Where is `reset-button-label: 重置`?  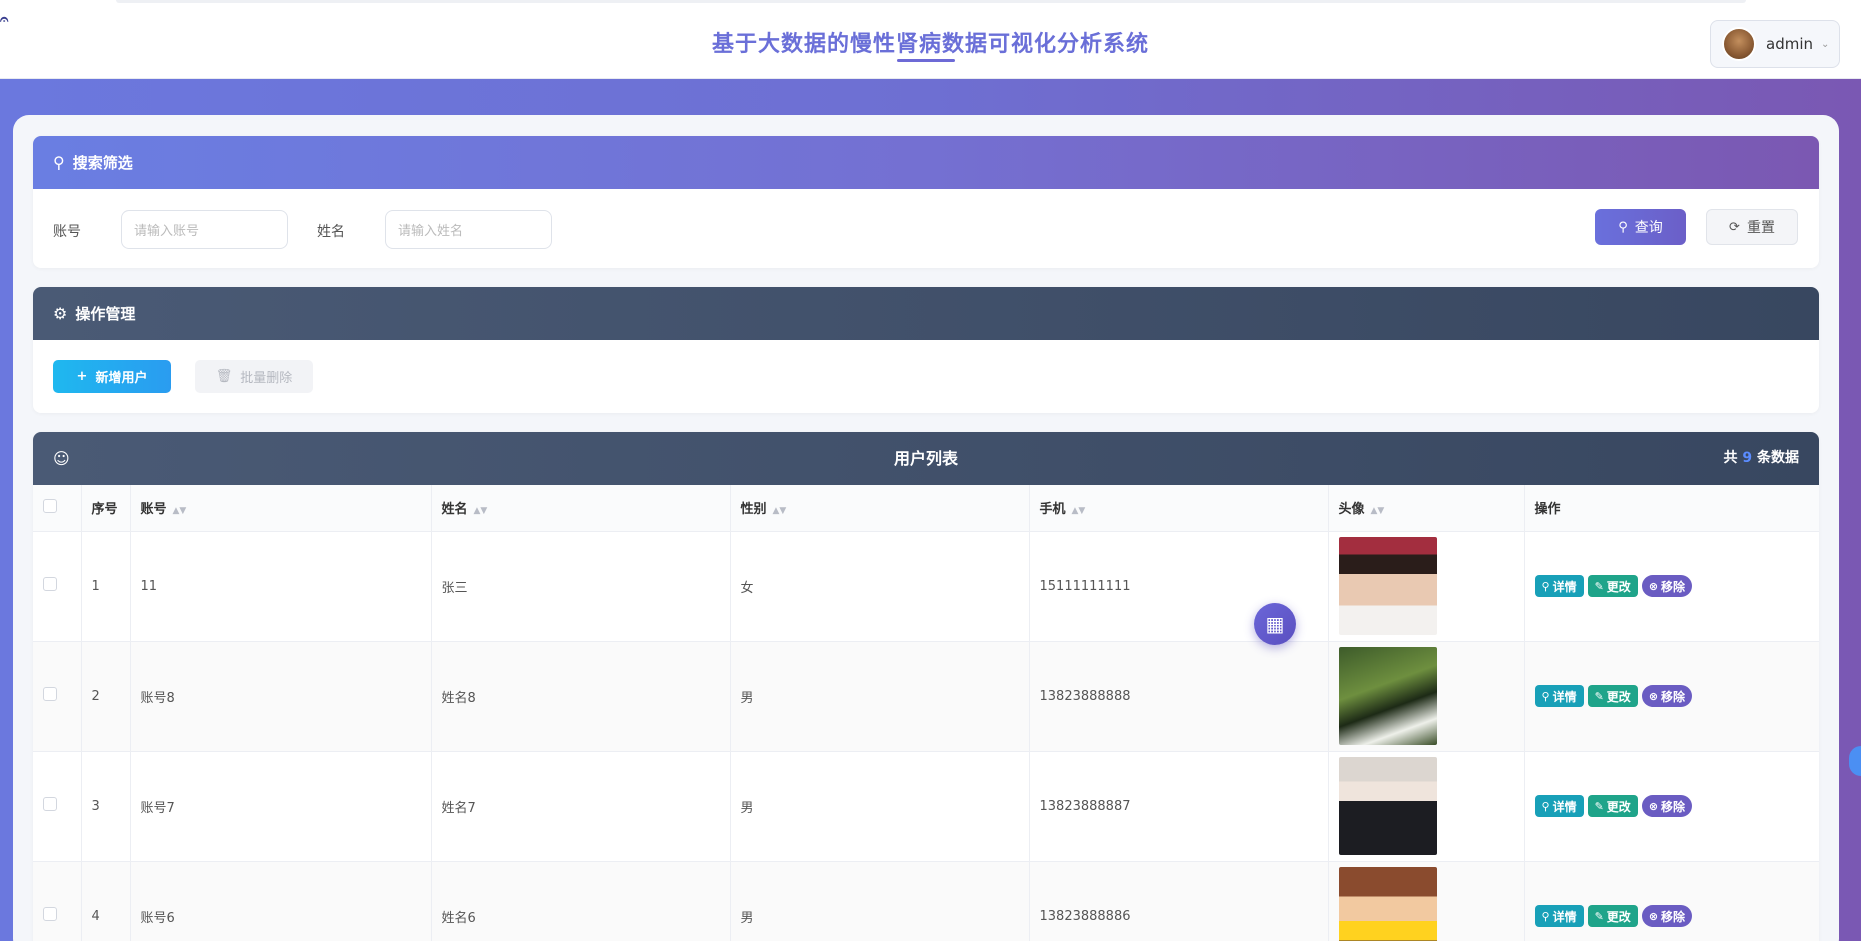 reset-button-label: 重置 is located at coordinates (1760, 228).